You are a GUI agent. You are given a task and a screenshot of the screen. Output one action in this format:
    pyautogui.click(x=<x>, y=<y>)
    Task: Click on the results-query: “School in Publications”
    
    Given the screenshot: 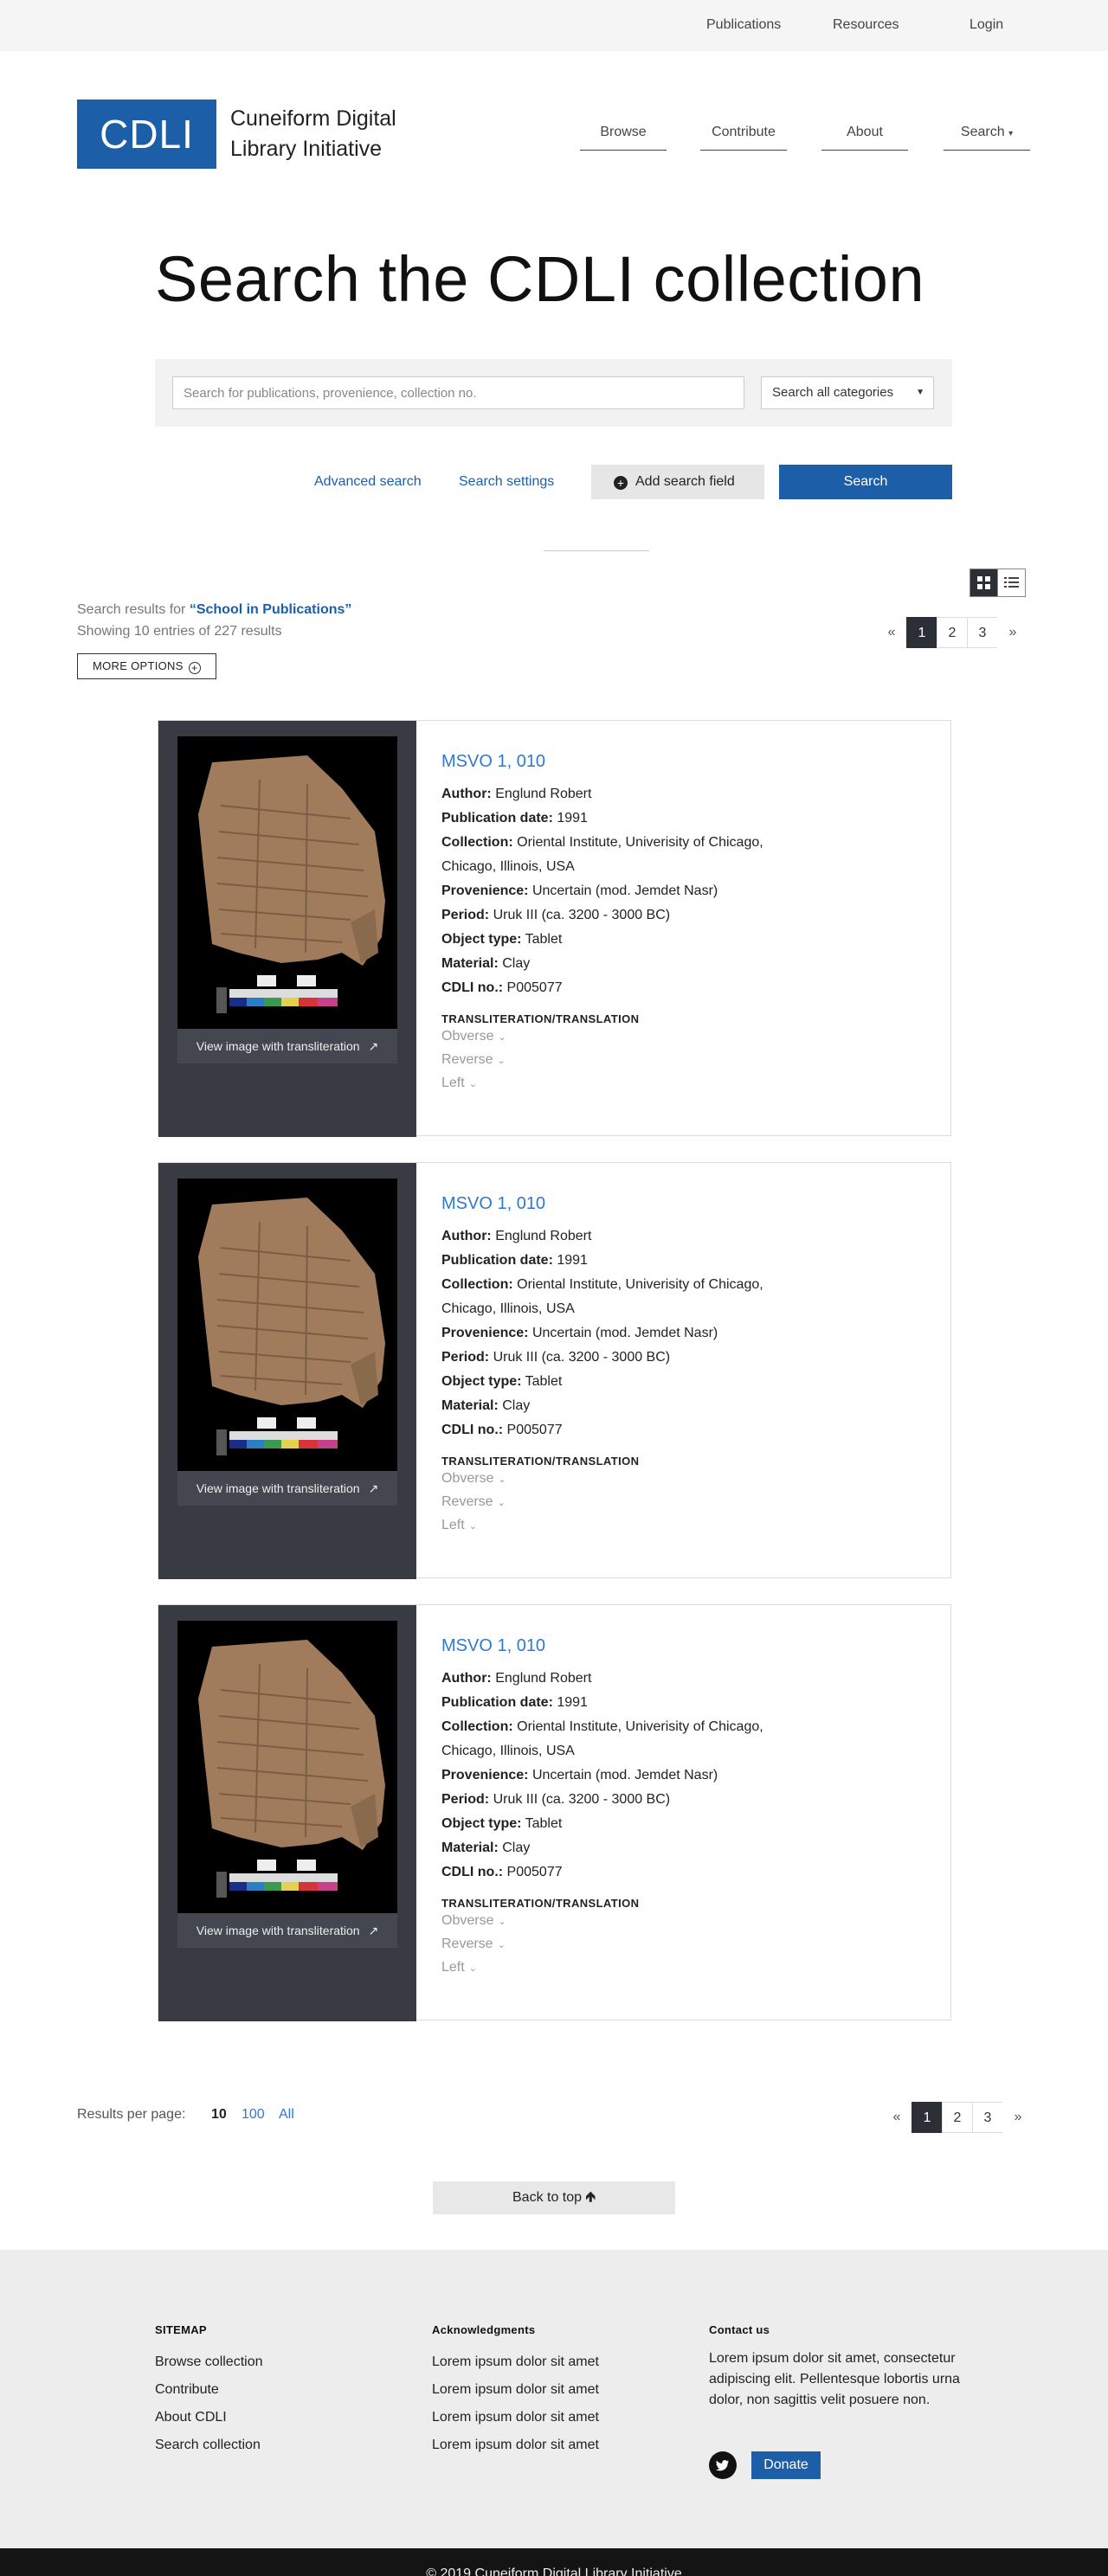 What is the action you would take?
    pyautogui.click(x=271, y=610)
    